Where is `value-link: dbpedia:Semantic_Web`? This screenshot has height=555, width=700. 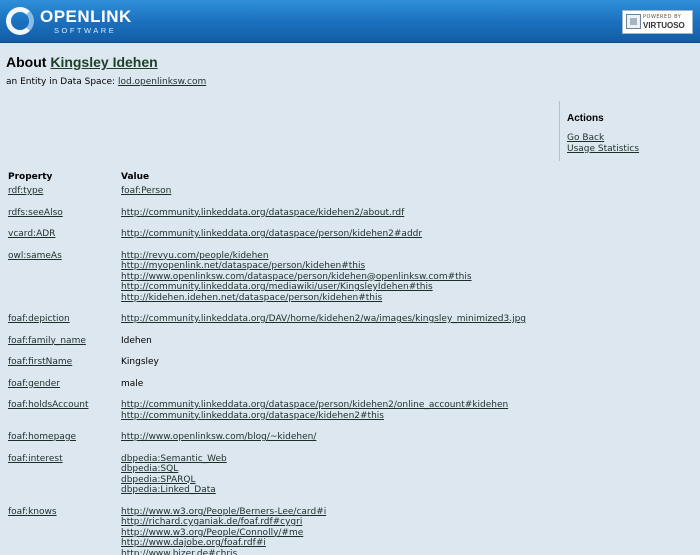 value-link: dbpedia:Semantic_Web is located at coordinates (408, 459).